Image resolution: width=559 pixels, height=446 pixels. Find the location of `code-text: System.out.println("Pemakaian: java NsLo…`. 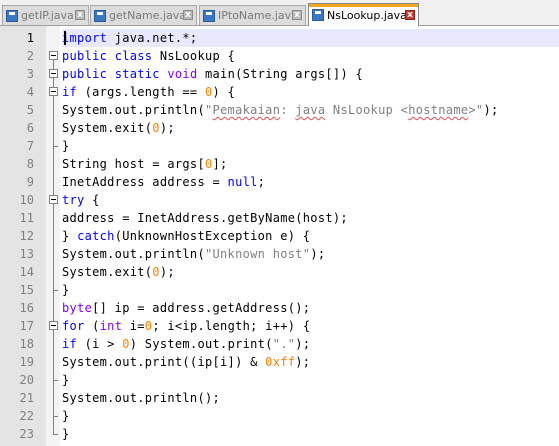

code-text: System.out.println("Pemakaian: java NsLo… is located at coordinates (310, 110).